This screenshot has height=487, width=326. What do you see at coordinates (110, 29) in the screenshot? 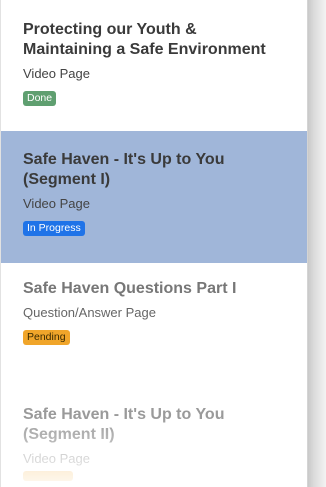
I see `module-title-line: Protecting our Youth &` at bounding box center [110, 29].